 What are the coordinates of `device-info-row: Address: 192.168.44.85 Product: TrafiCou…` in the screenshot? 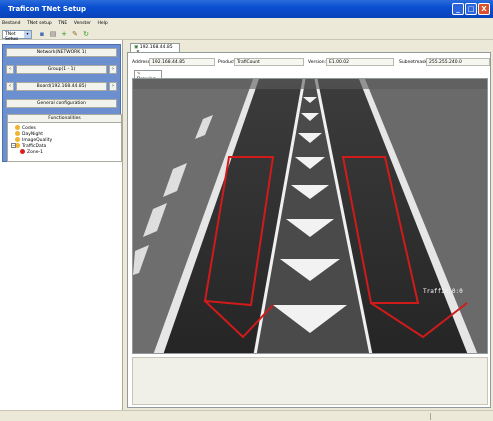 It's located at (310, 62).